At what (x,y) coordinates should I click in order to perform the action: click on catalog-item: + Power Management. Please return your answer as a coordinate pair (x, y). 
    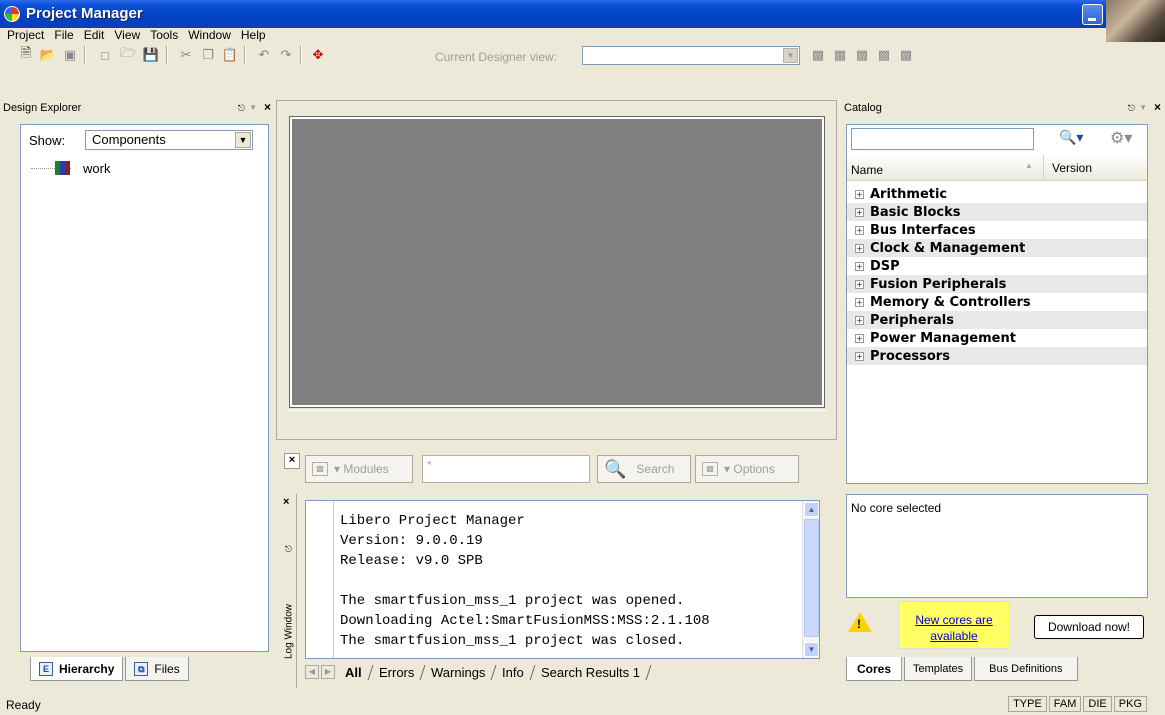
    Looking at the image, I should click on (997, 338).